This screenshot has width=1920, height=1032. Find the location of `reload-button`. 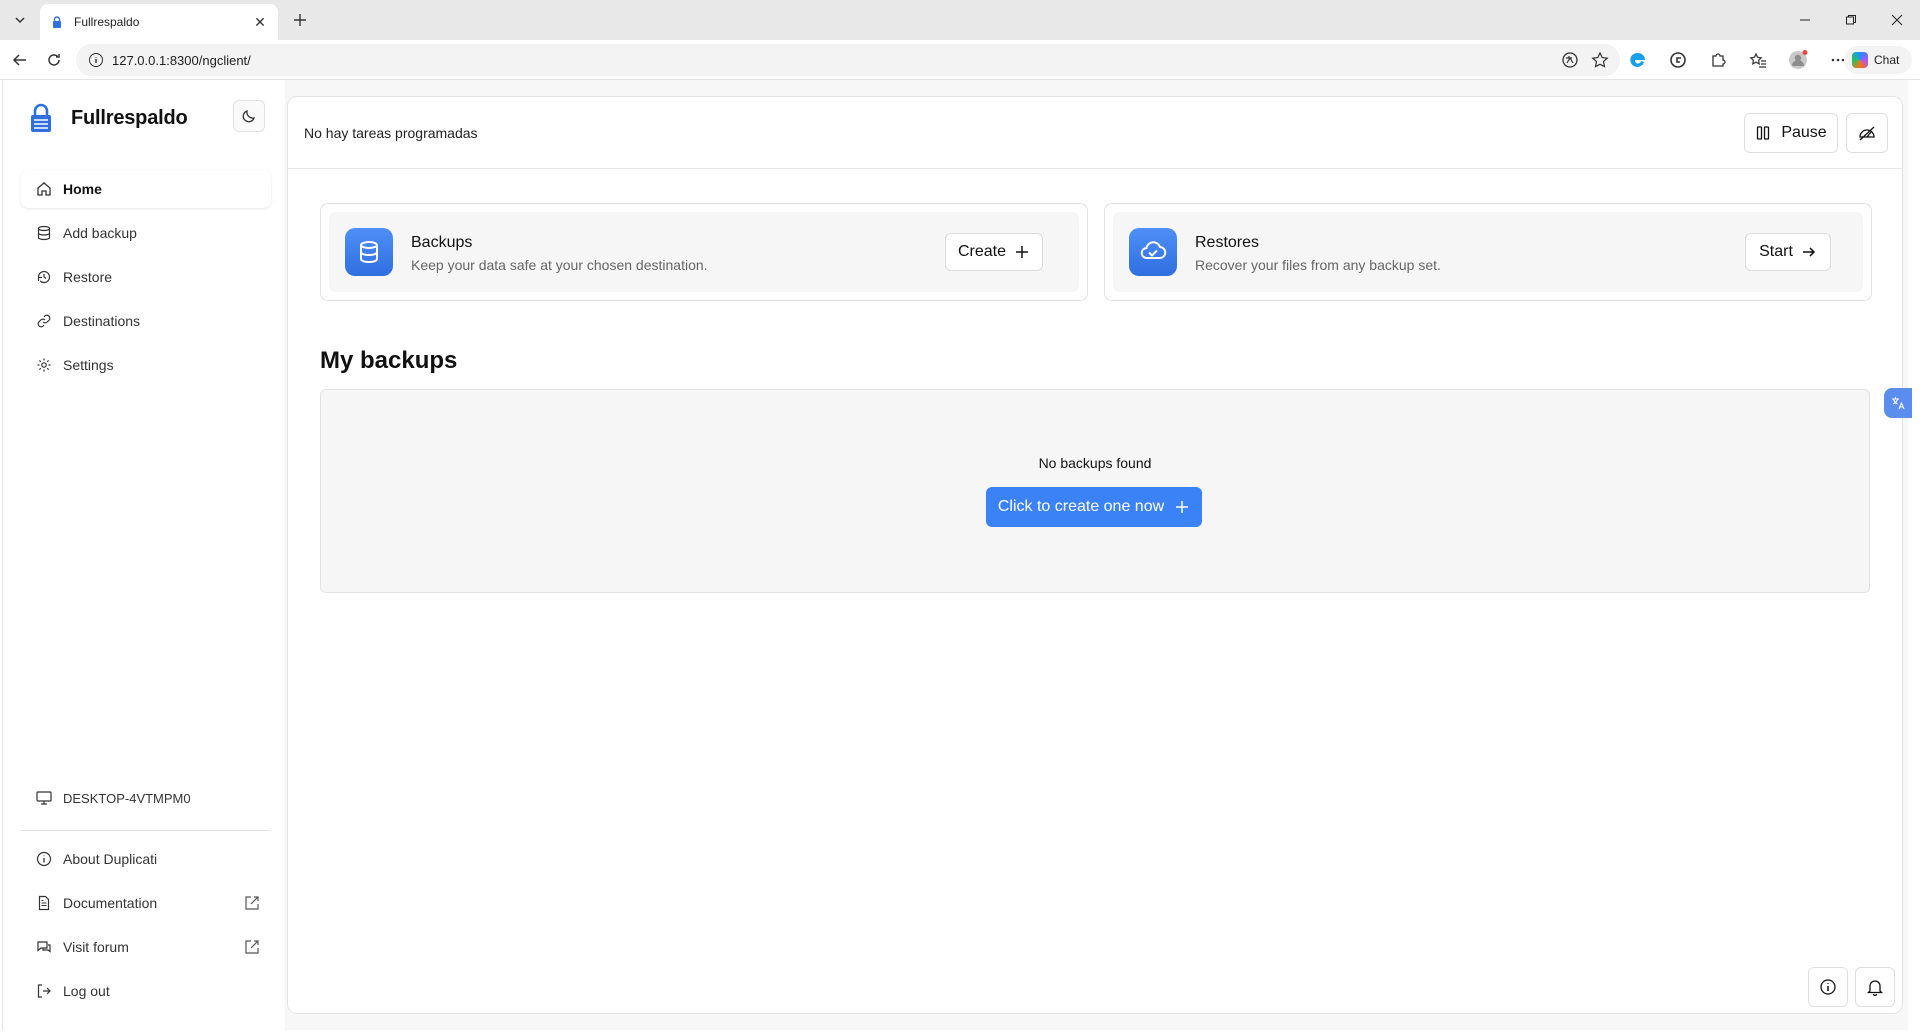

reload-button is located at coordinates (54, 60).